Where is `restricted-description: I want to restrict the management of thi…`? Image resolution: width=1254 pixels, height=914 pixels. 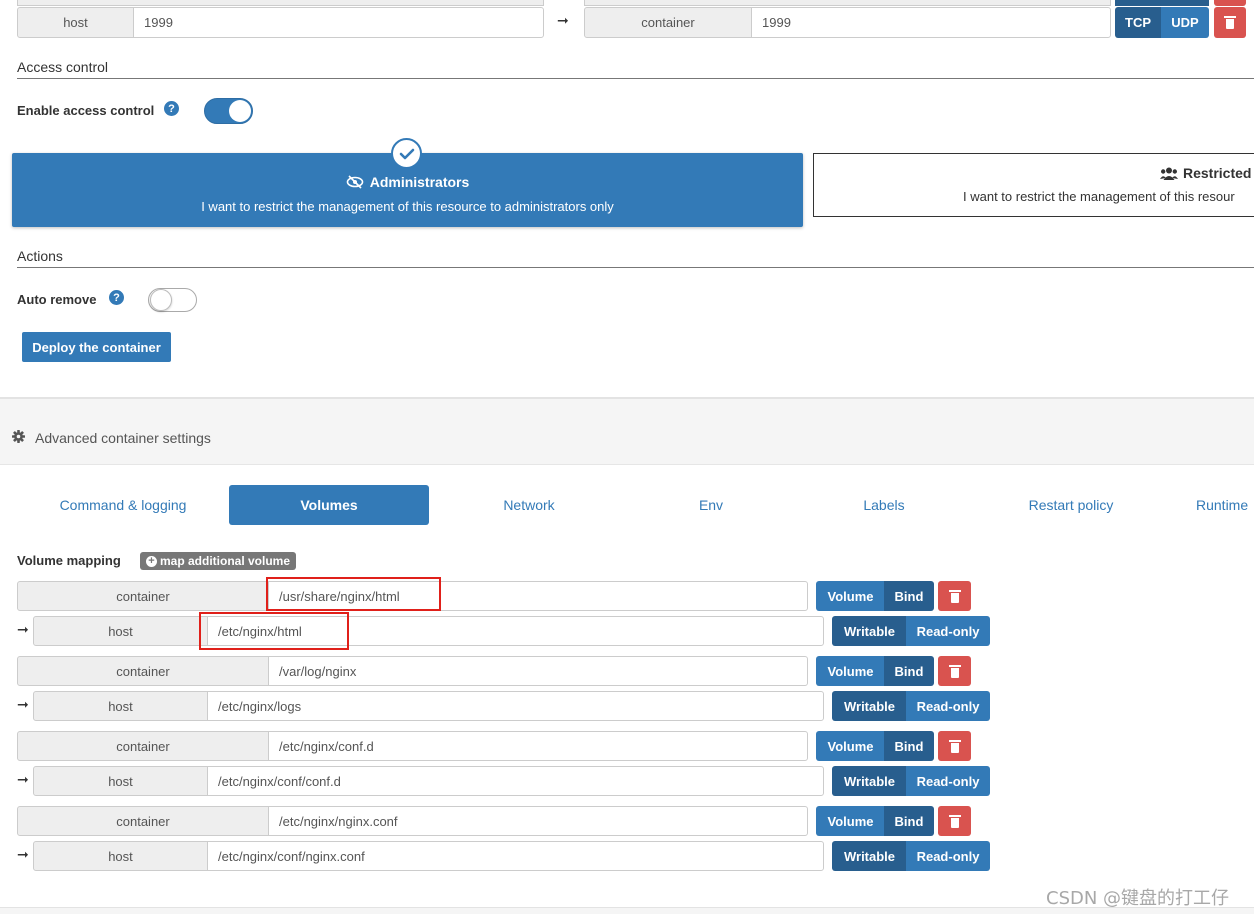 restricted-description: I want to restrict the management of thi… is located at coordinates (1099, 196).